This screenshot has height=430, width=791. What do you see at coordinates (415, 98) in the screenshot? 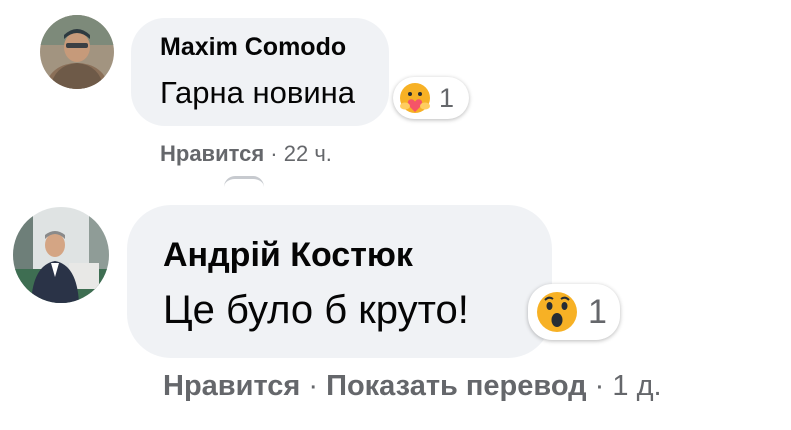
I see `care-reaction-icon` at bounding box center [415, 98].